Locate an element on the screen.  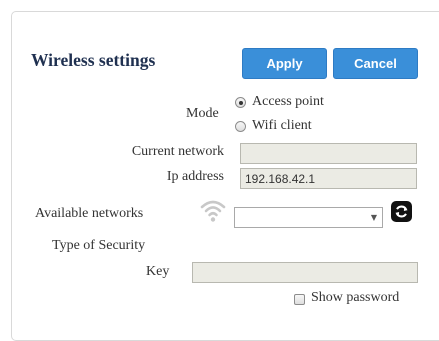
security-type-label: Type of Security is located at coordinates (99, 245).